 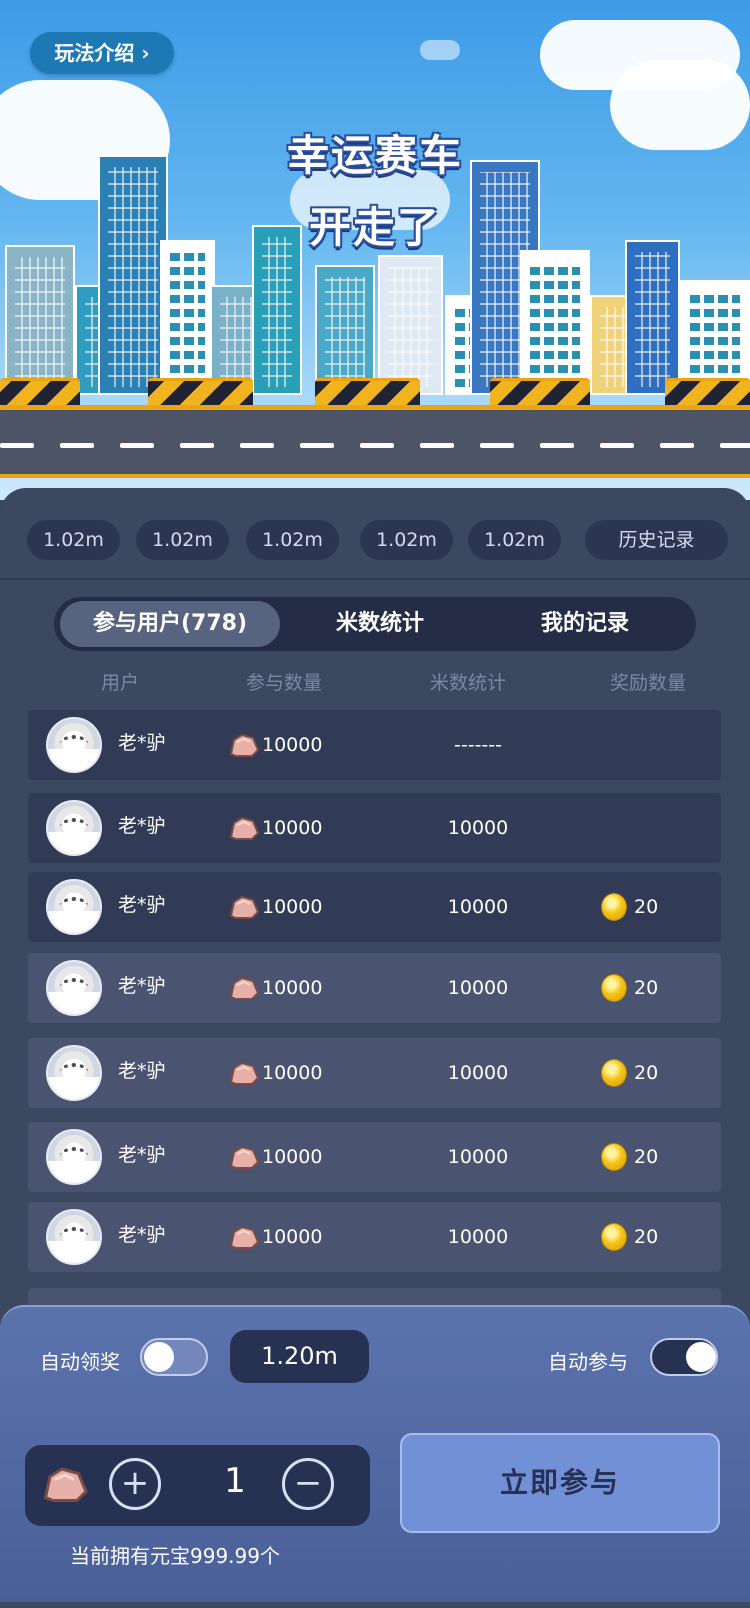 What do you see at coordinates (374, 745) in the screenshot?
I see `table-row: 老*驴 10000 -------` at bounding box center [374, 745].